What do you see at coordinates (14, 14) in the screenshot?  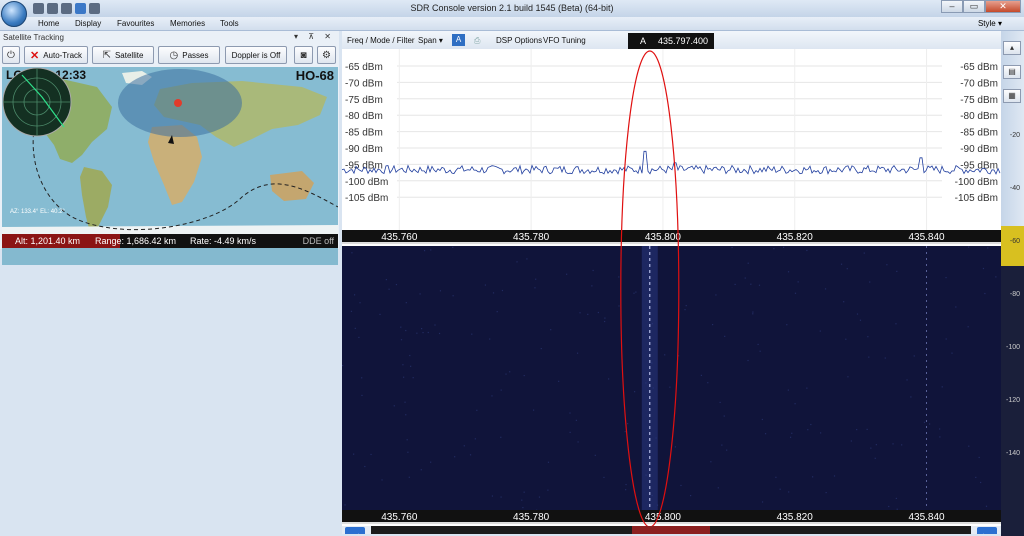 I see `app-menu-orb` at bounding box center [14, 14].